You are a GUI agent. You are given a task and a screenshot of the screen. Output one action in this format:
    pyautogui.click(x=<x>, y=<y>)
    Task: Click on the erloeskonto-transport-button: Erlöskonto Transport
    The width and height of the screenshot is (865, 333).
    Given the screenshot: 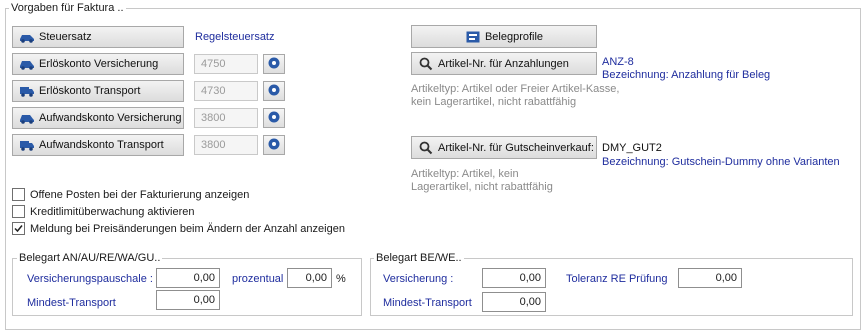 What is the action you would take?
    pyautogui.click(x=98, y=91)
    